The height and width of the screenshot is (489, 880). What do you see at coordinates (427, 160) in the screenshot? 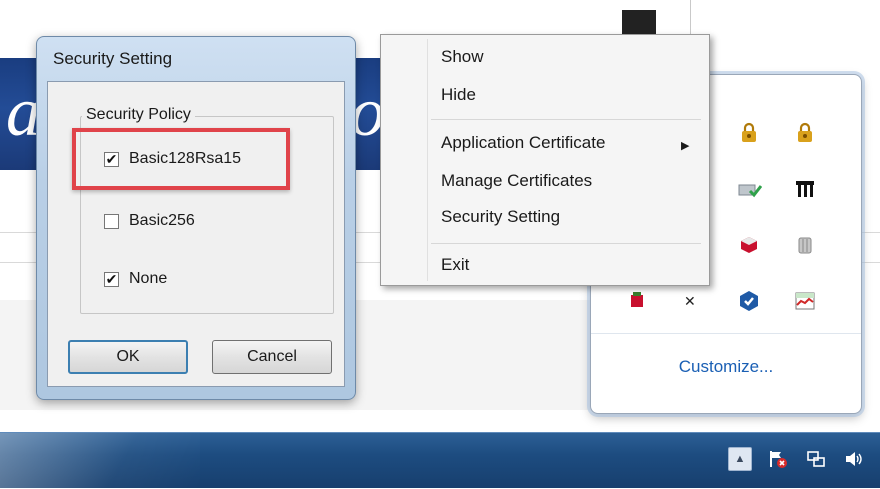
I see `menu-gutter` at bounding box center [427, 160].